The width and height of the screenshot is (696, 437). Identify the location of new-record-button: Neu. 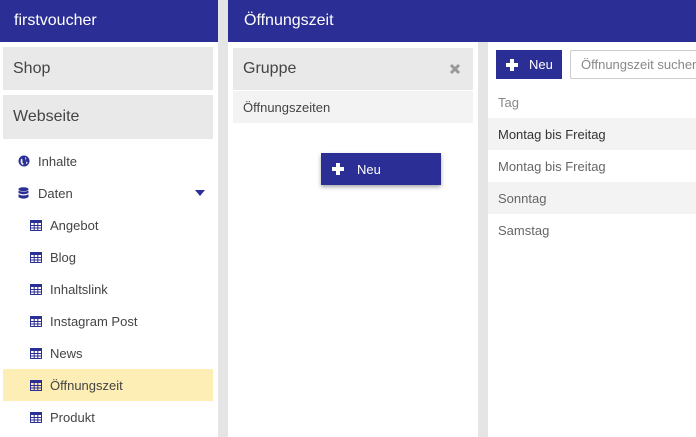
(529, 64).